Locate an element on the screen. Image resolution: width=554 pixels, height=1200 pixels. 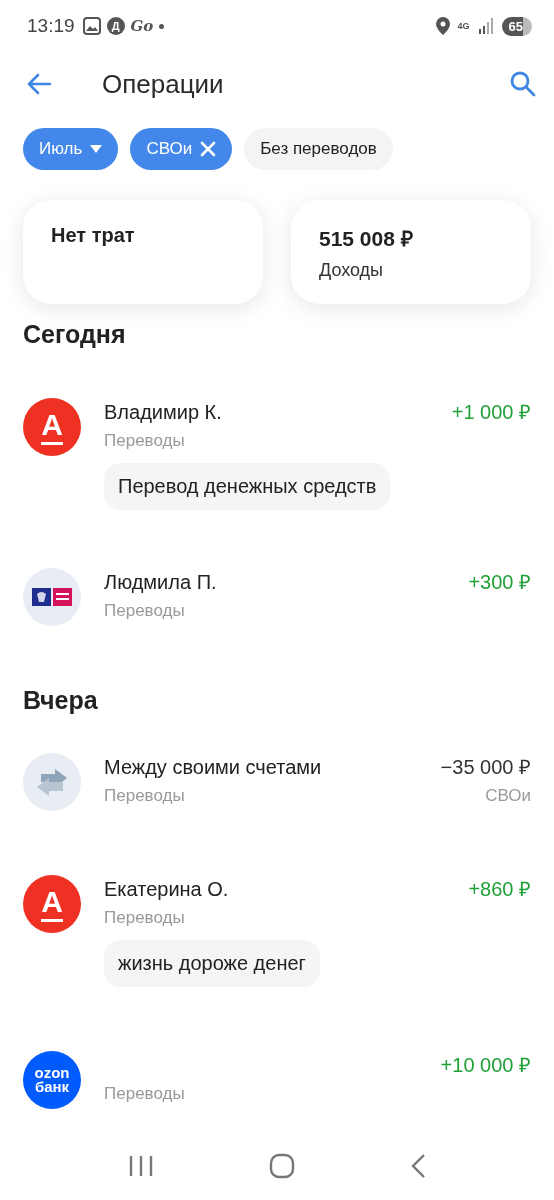
transfer-icon is located at coordinates (52, 782).